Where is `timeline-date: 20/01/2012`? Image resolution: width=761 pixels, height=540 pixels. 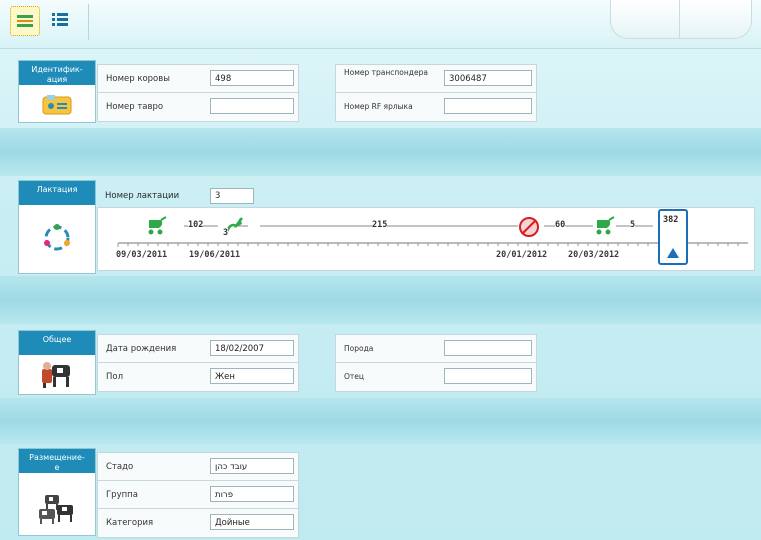 timeline-date: 20/01/2012 is located at coordinates (522, 255).